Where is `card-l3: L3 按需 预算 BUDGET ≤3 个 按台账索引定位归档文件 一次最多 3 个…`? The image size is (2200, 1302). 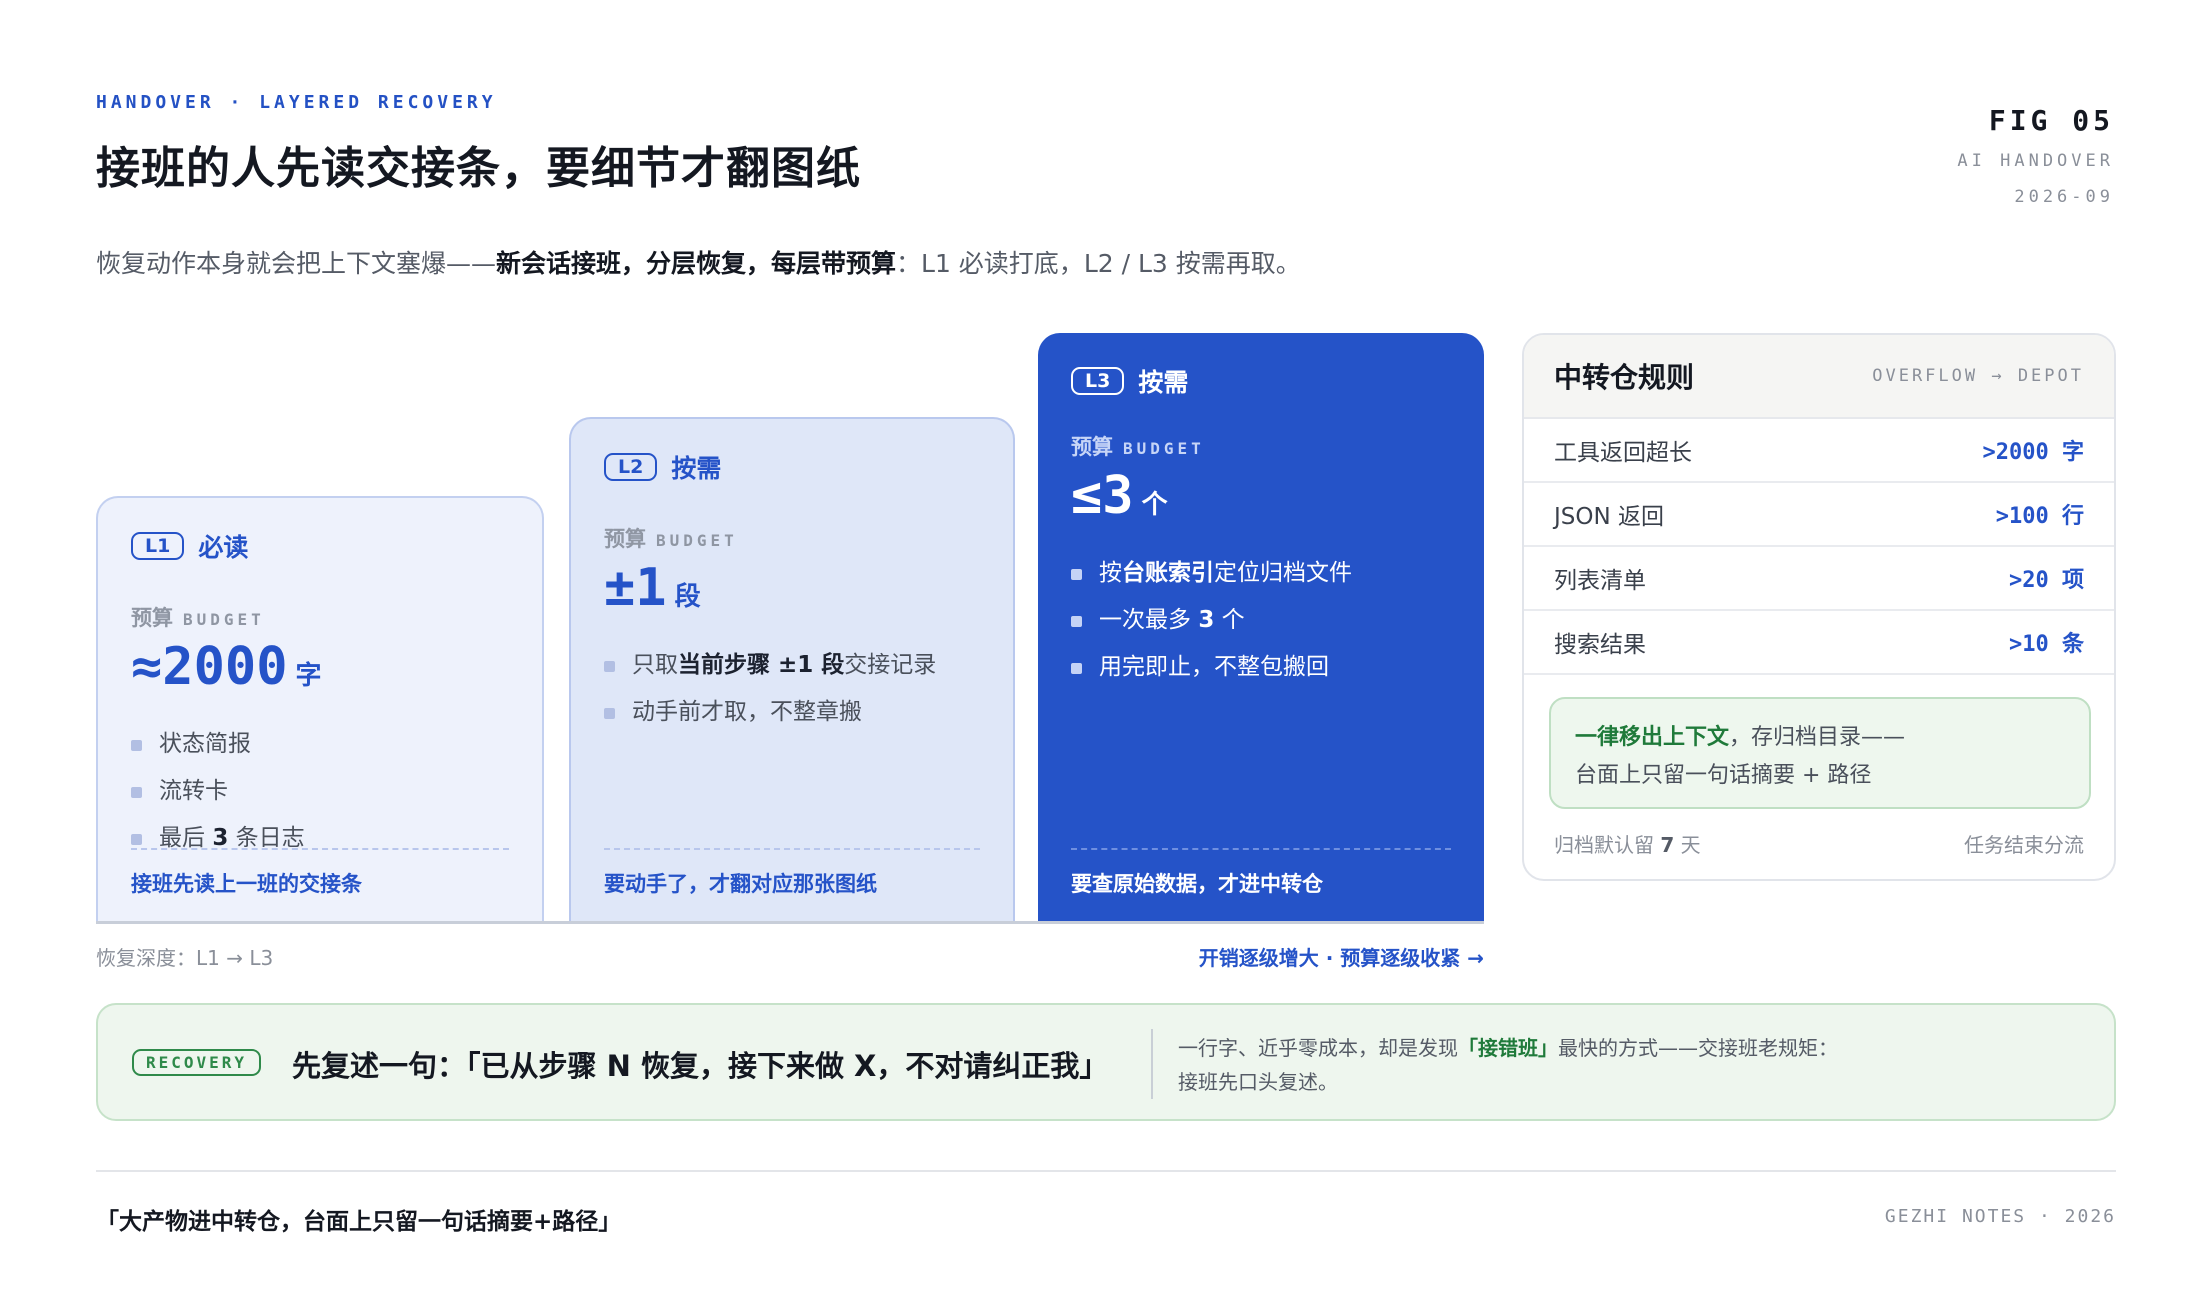
card-l3: L3 按需 预算 BUDGET ≤3 个 按台账索引定位归档文件 一次最多 3 个… is located at coordinates (1261, 627).